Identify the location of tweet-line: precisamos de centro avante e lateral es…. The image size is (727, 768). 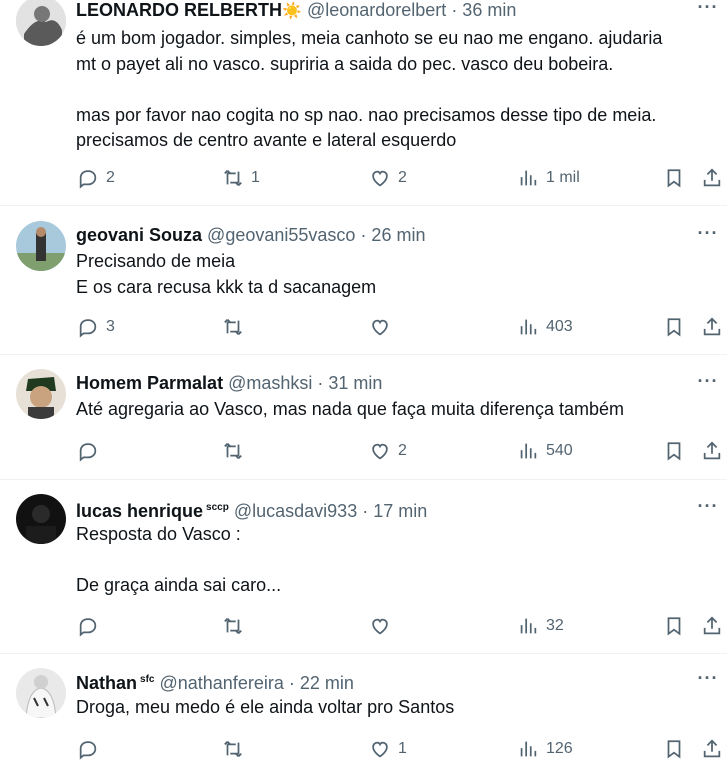
(266, 140).